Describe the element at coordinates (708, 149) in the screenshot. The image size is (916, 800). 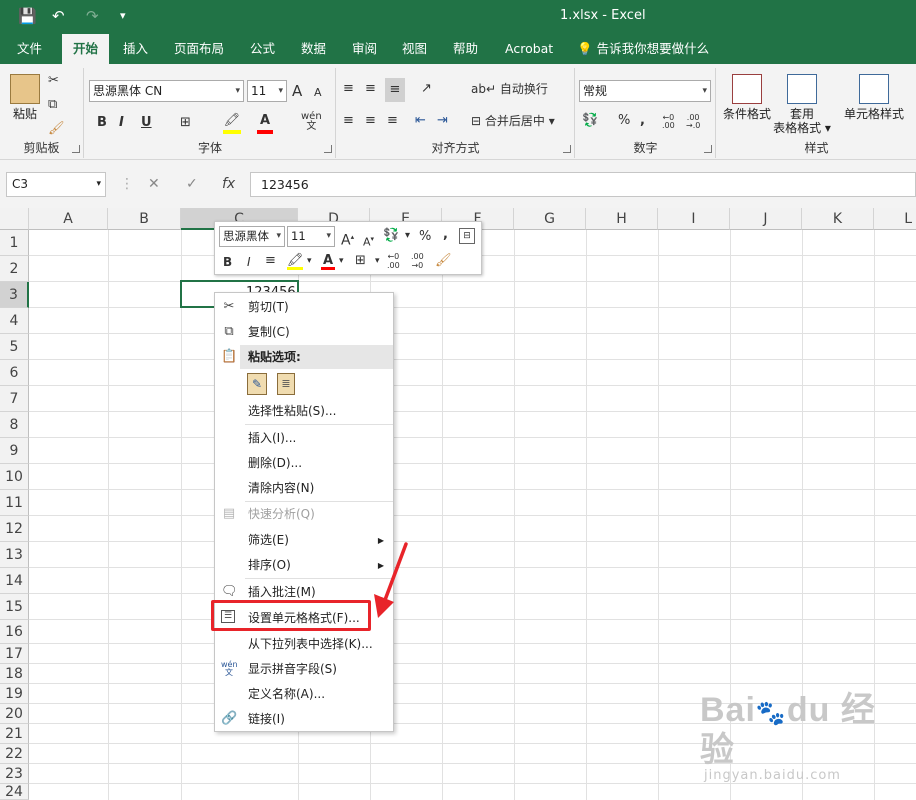
I see `number-launcher-icon` at that location.